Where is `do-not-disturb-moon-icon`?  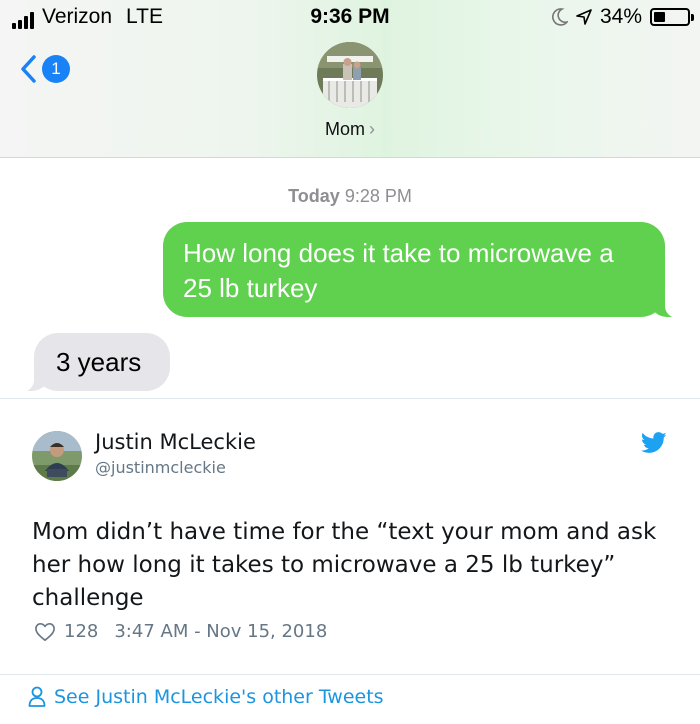 do-not-disturb-moon-icon is located at coordinates (560, 17).